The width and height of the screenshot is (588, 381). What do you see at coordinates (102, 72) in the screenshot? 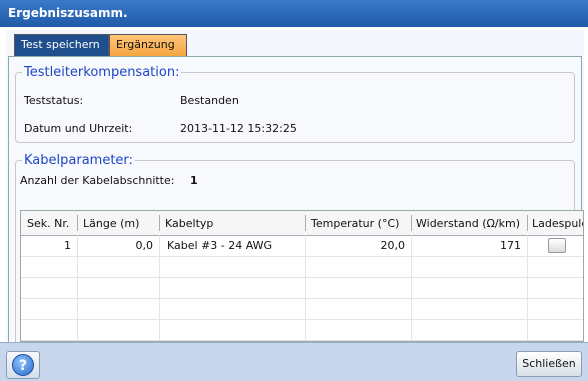
I see `testleiter-legend: Testleiterkompensation:` at bounding box center [102, 72].